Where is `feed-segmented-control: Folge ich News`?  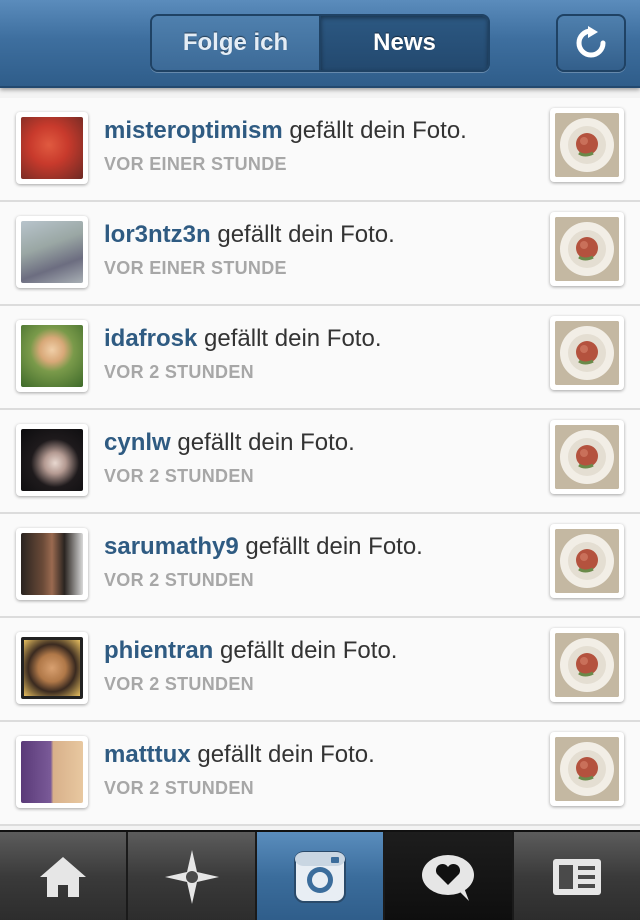
feed-segmented-control: Folge ich News is located at coordinates (320, 43).